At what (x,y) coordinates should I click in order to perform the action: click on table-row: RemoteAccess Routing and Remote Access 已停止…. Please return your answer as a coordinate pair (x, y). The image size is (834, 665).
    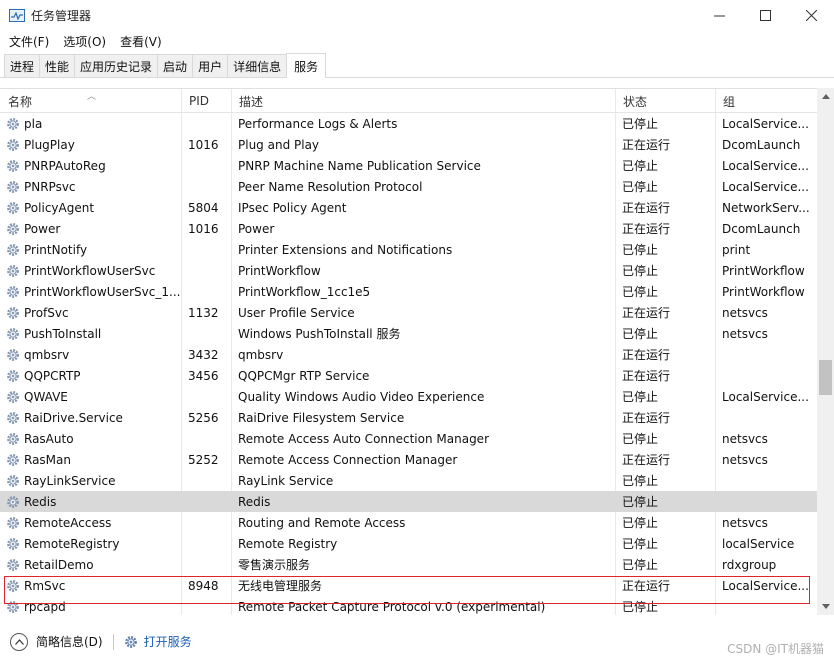
    Looking at the image, I should click on (408, 522).